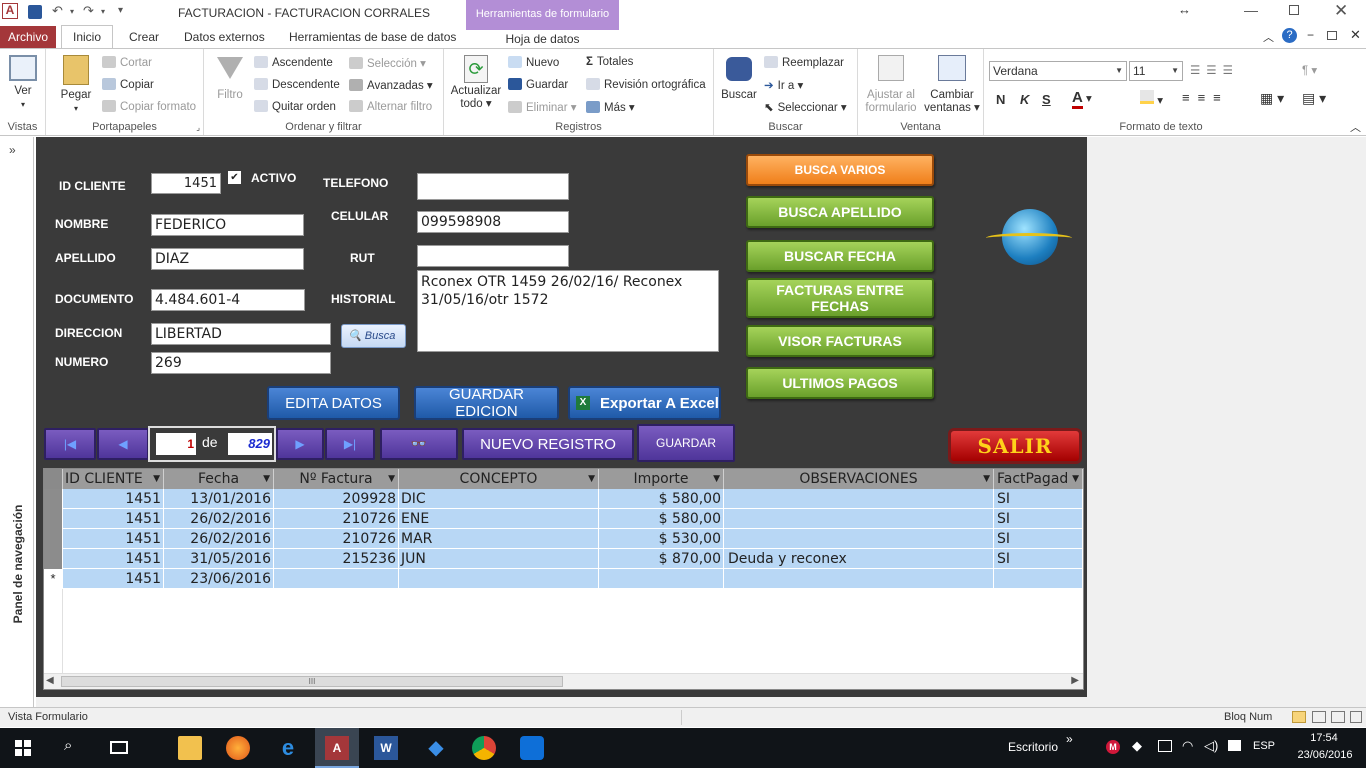 The height and width of the screenshot is (768, 1366). What do you see at coordinates (499, 479) in the screenshot?
I see `col-concepto: CONCEPTO ▼` at bounding box center [499, 479].